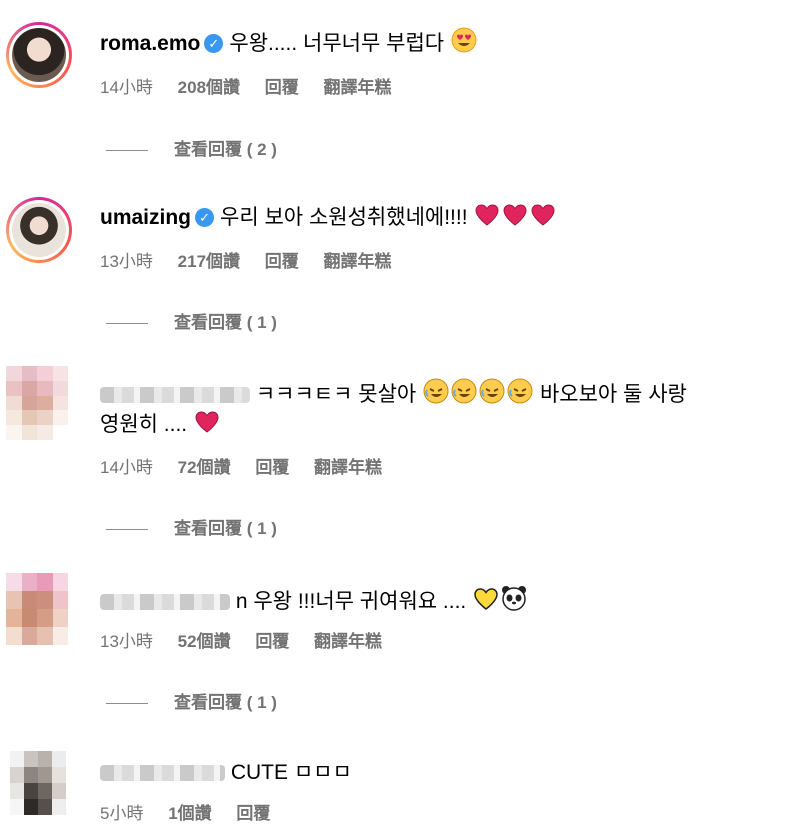 The image size is (800, 836). What do you see at coordinates (256, 88) in the screenshot?
I see `comment-meta: 14小時 208個讚 回覆 翻譯年糕` at bounding box center [256, 88].